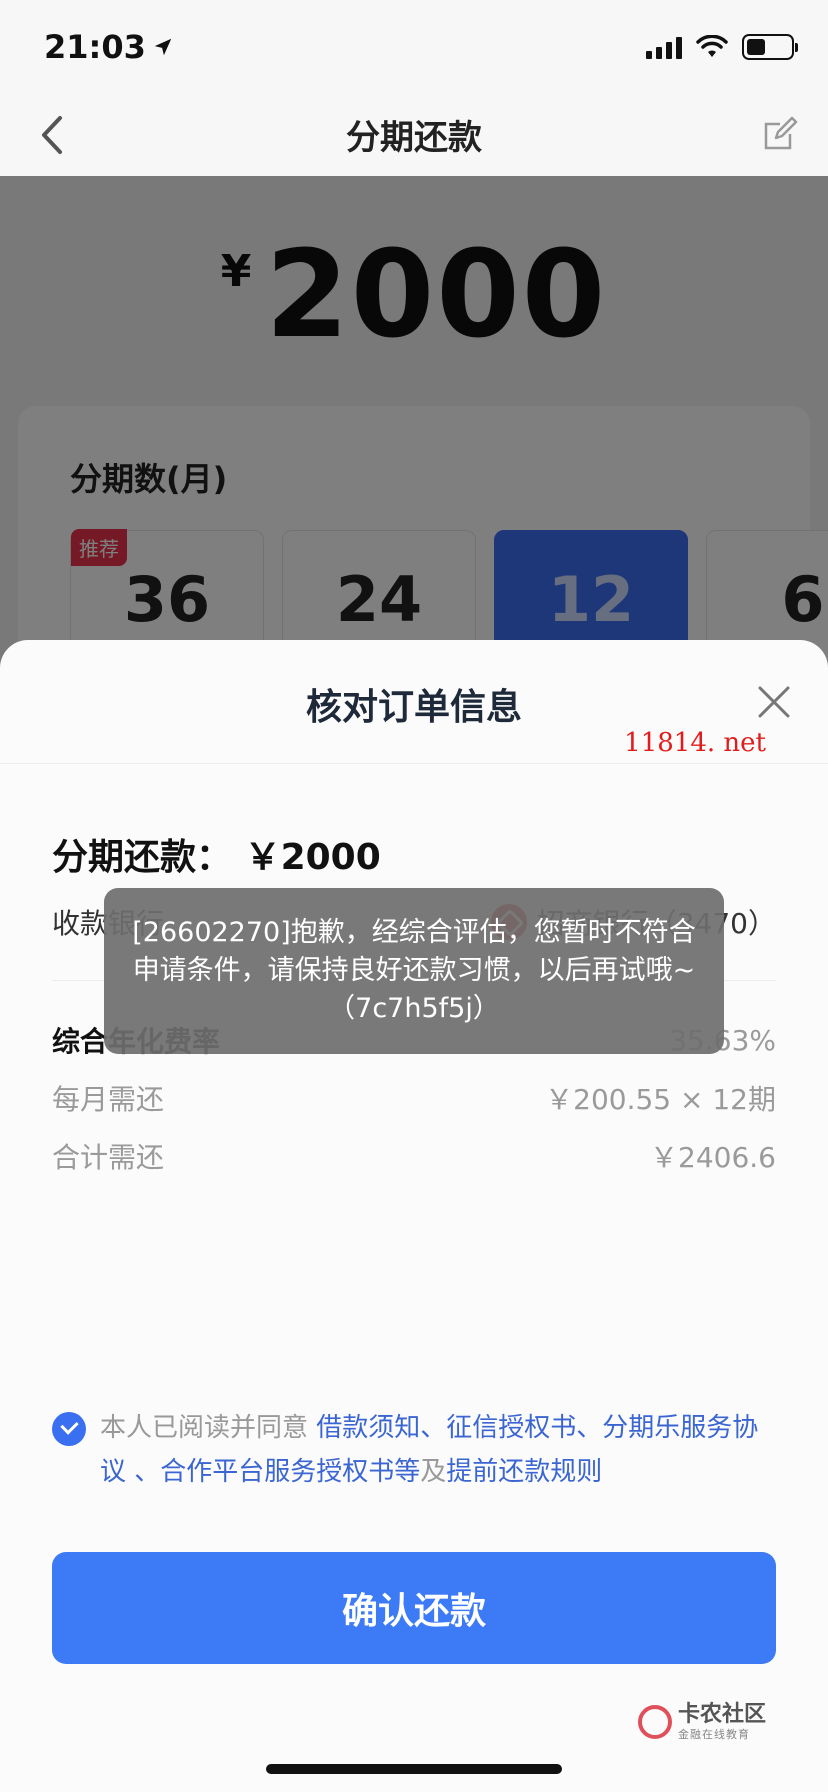 The image size is (828, 1792). What do you see at coordinates (712, 46) in the screenshot?
I see `wifi-icon` at bounding box center [712, 46].